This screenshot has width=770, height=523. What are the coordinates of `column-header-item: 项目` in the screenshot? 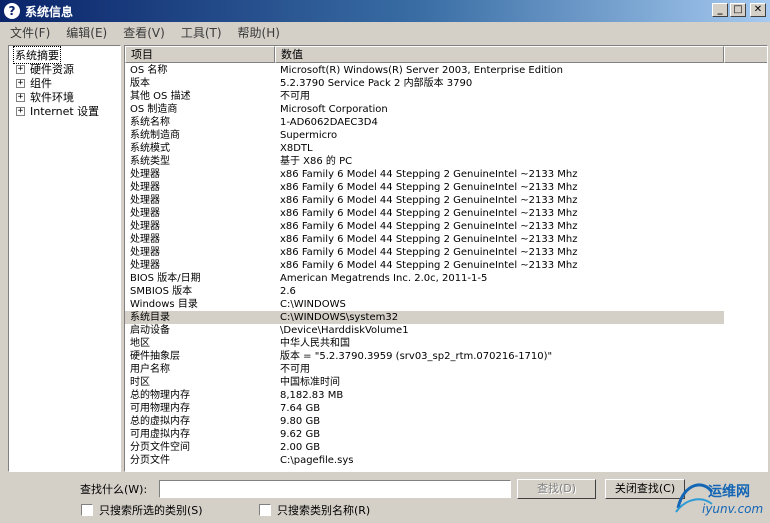 It's located at (200, 54).